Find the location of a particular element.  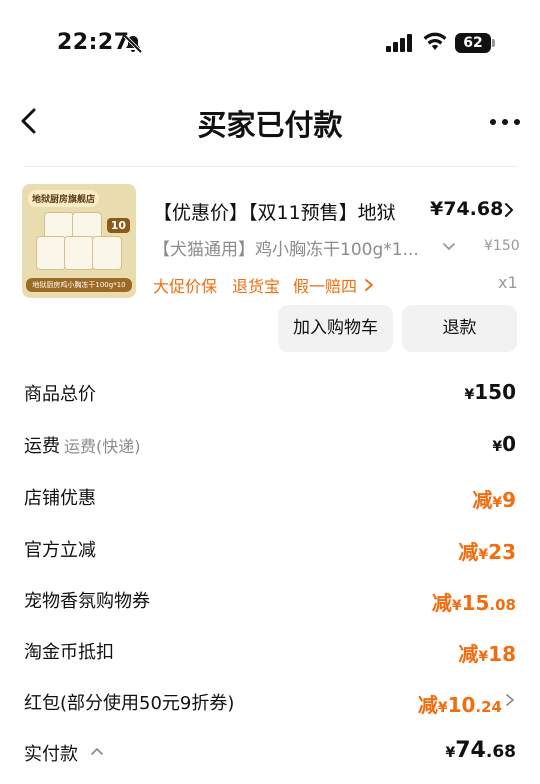

product-price: ¥74.68 is located at coordinates (467, 209).